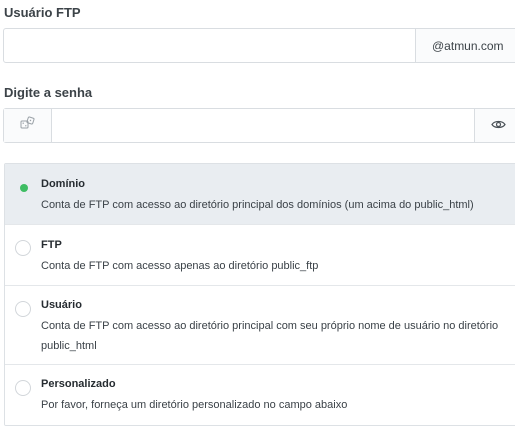 The image size is (515, 437). I want to click on domain-suffix: @atmun.com, so click(465, 45).